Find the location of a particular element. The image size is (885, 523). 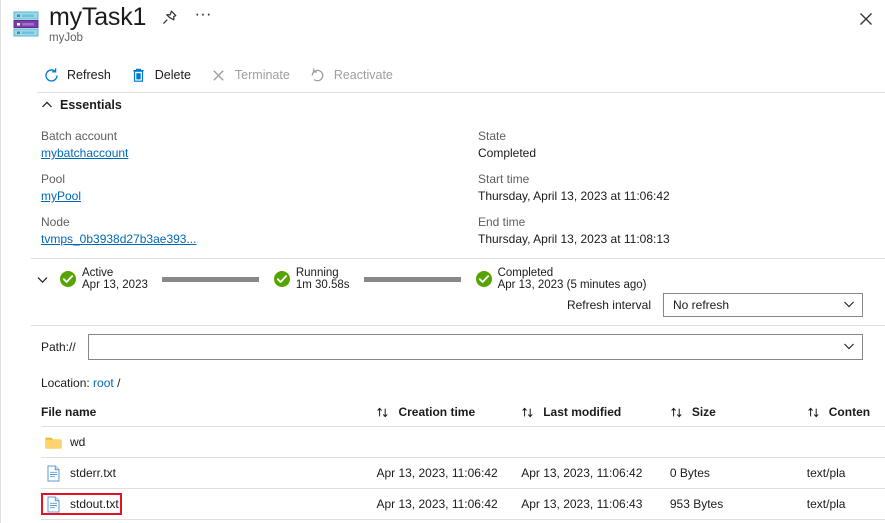

node-label: Node is located at coordinates (55, 222).